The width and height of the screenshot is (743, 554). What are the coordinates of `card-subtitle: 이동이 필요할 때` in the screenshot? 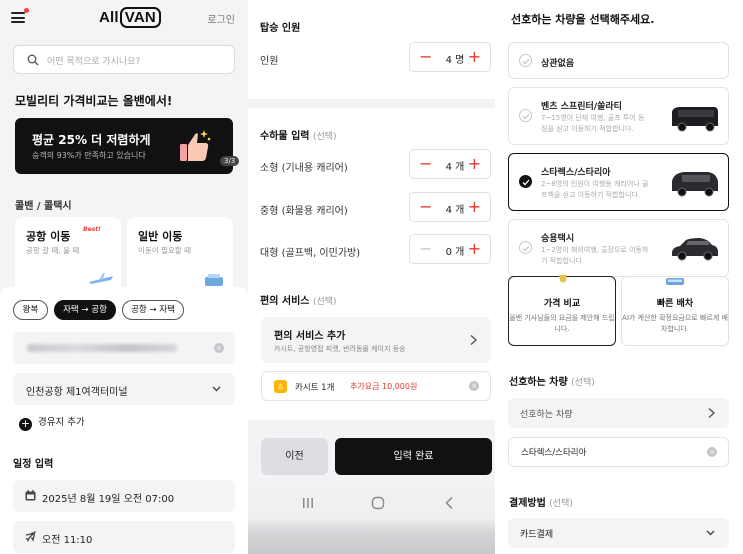 It's located at (165, 250).